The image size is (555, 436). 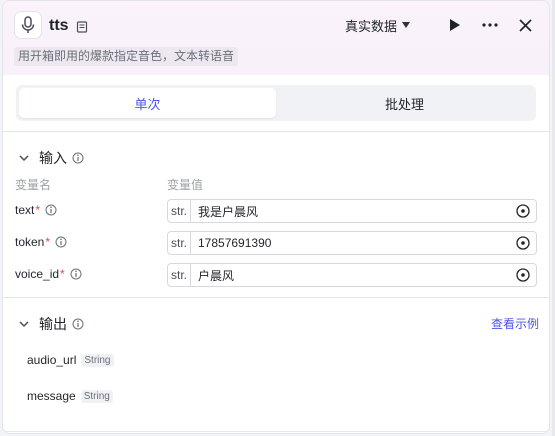 I want to click on output-name: message, so click(x=51, y=396).